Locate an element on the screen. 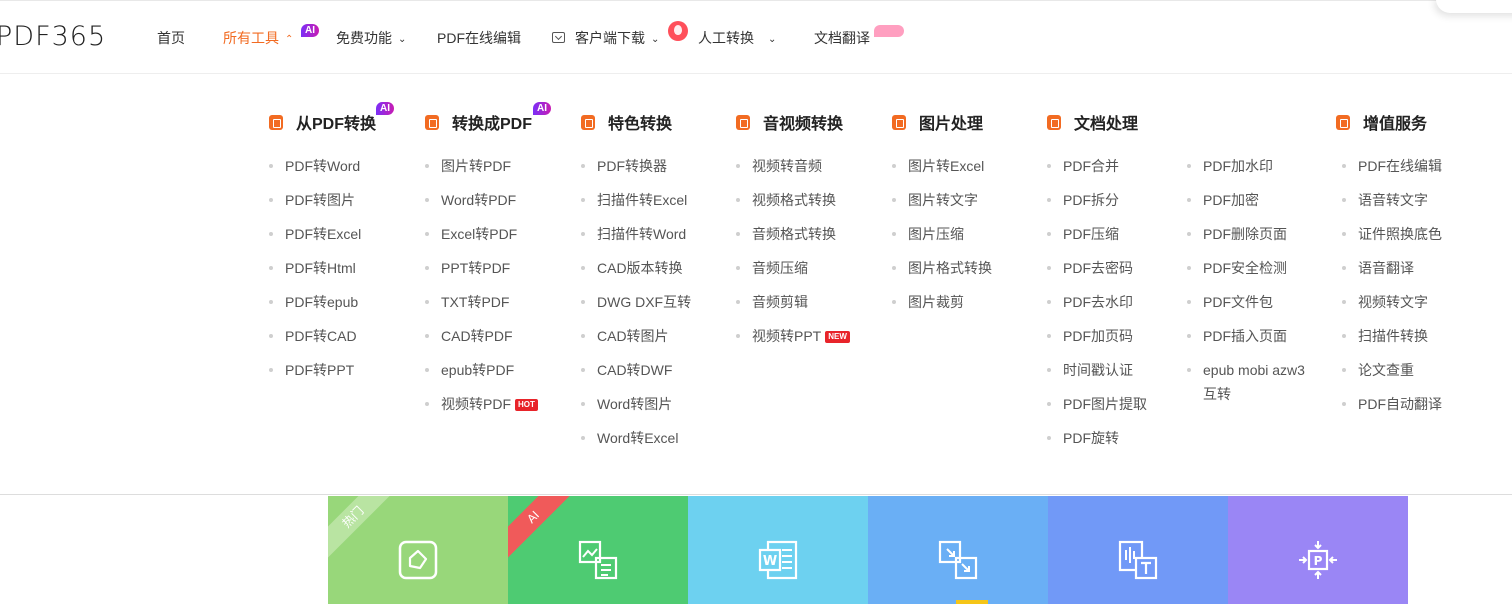 Image resolution: width=1512 pixels, height=604 pixels. list-item: PDF转换器 is located at coordinates (636, 166).